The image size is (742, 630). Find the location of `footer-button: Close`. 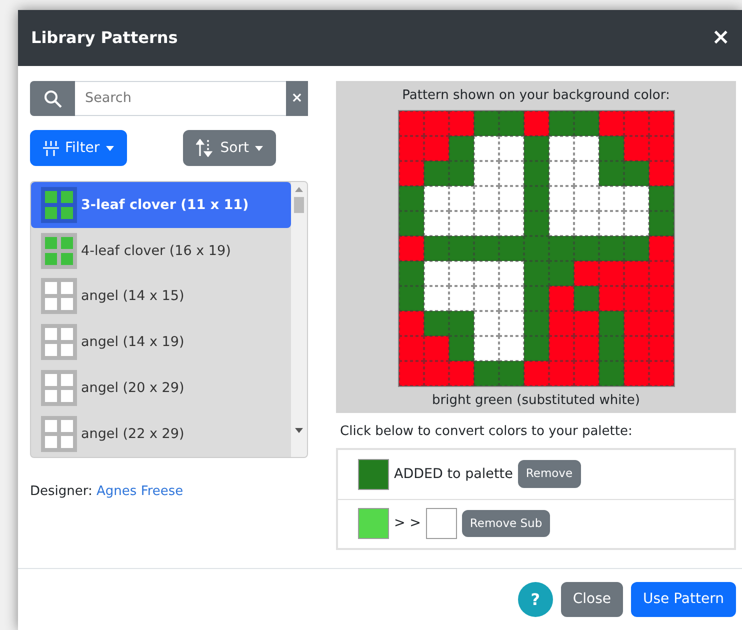

footer-button: Close is located at coordinates (592, 599).